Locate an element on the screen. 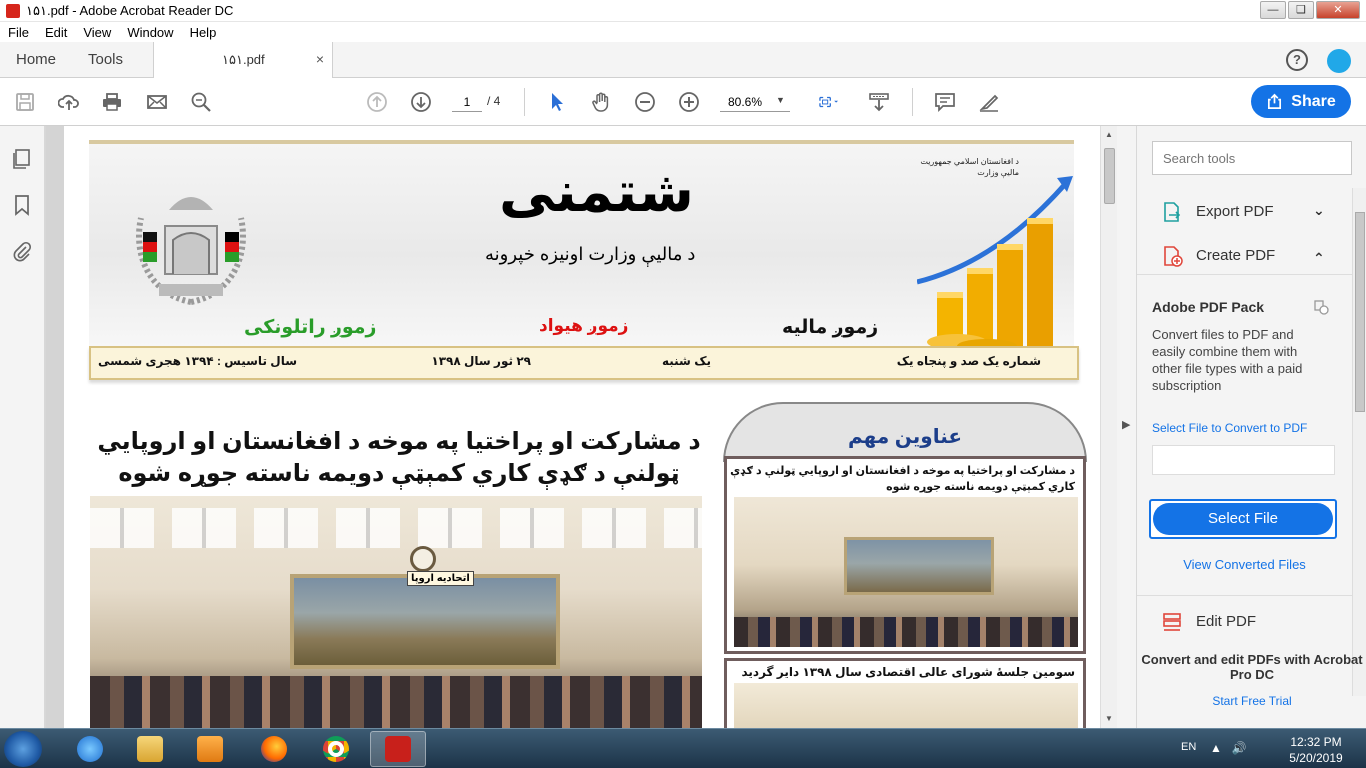 The height and width of the screenshot is (768, 1366). chrome-icon is located at coordinates (336, 749).